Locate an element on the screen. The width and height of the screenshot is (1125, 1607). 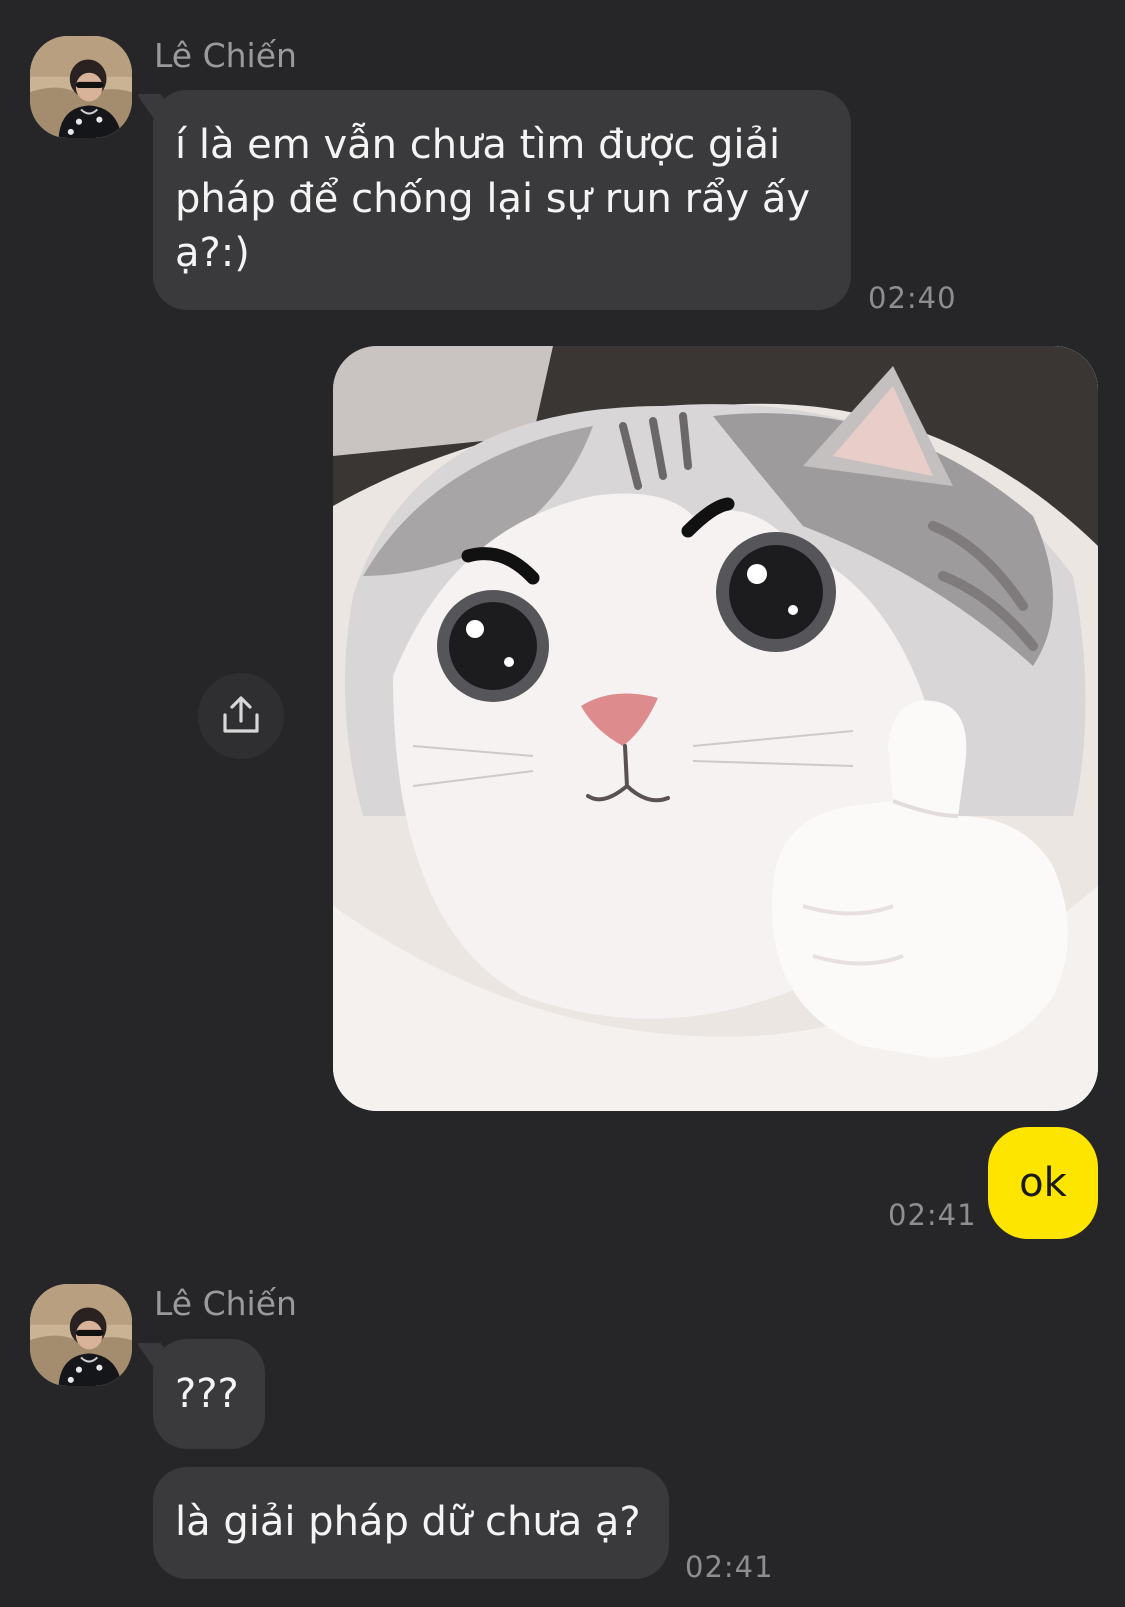
share-button is located at coordinates (241, 716).